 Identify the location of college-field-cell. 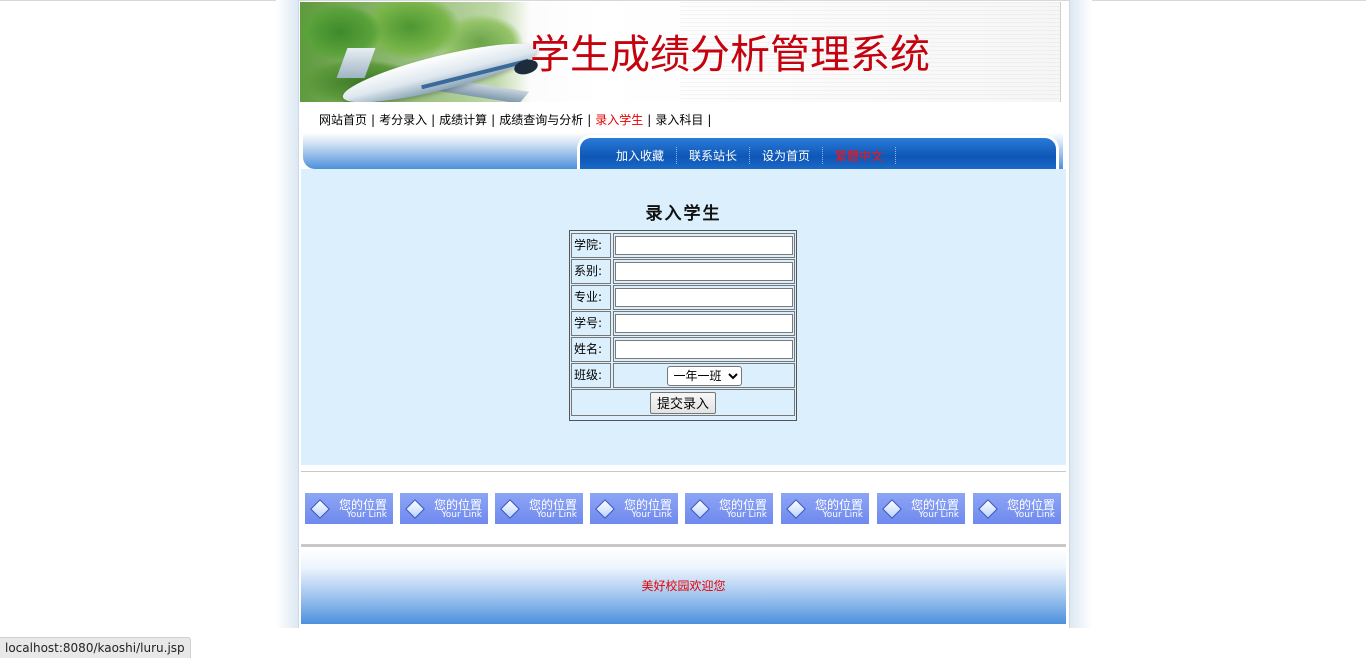
(704, 245).